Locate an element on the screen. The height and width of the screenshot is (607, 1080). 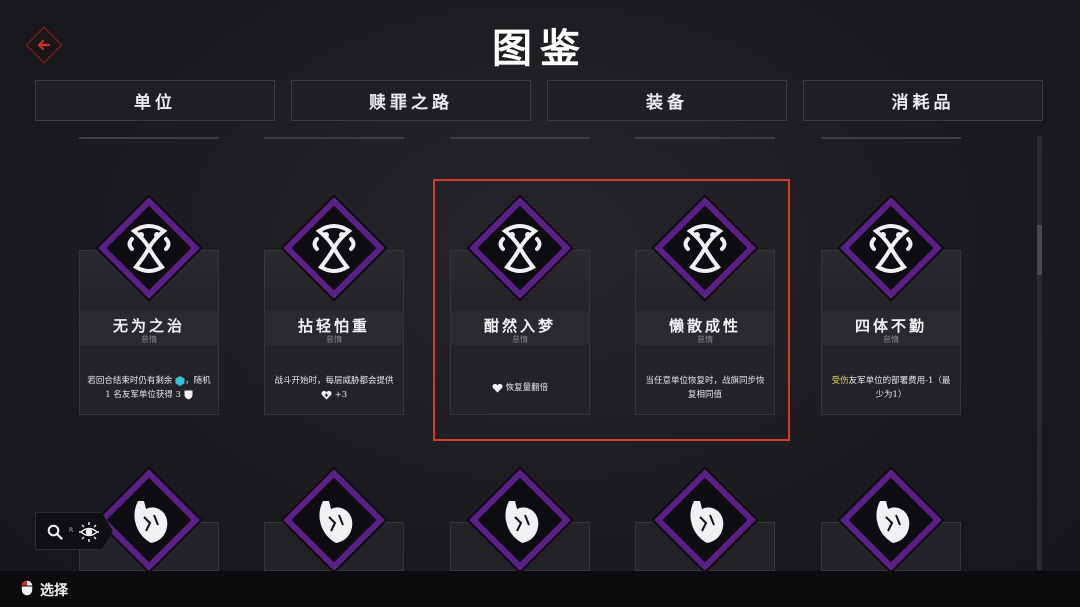
card-description: 若回合结束时仍有剩余 ，随机1 名友军单位获得 3 is located at coordinates (149, 387).